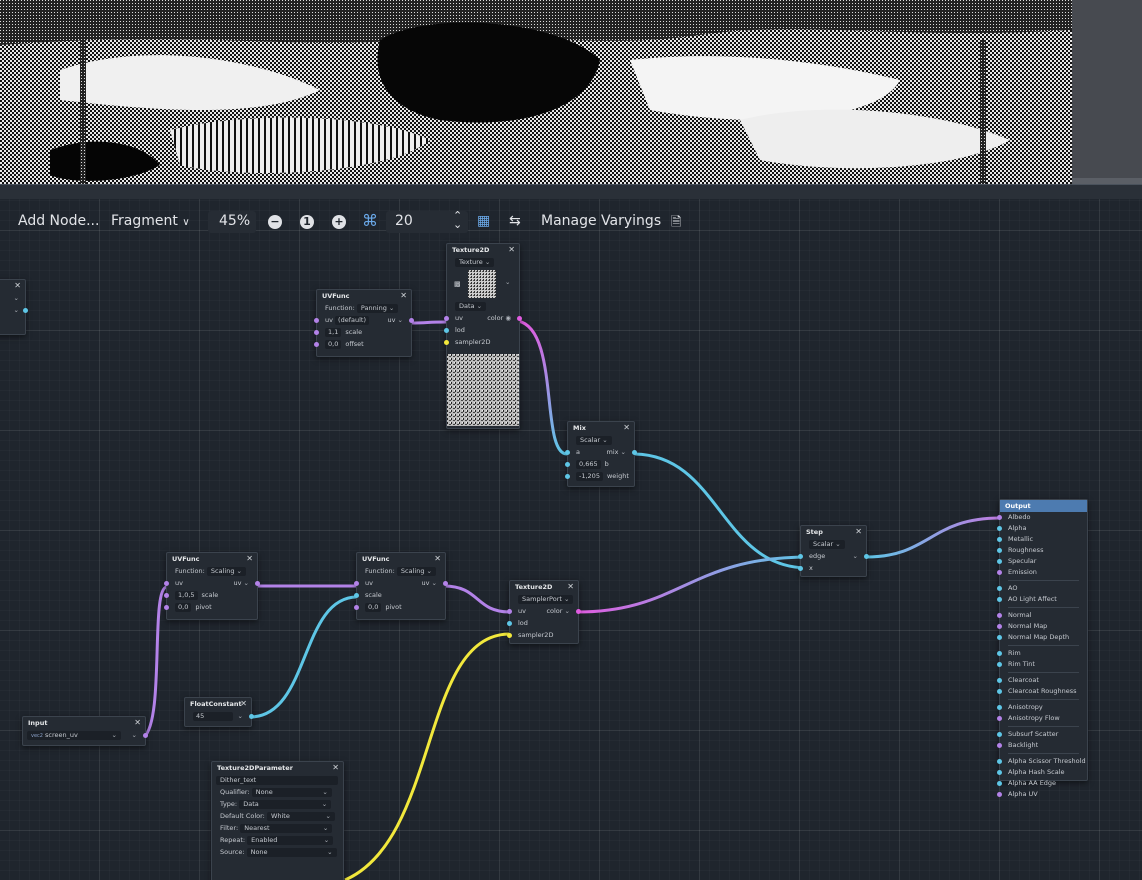  What do you see at coordinates (213, 716) in the screenshot?
I see `float-value: 45` at bounding box center [213, 716].